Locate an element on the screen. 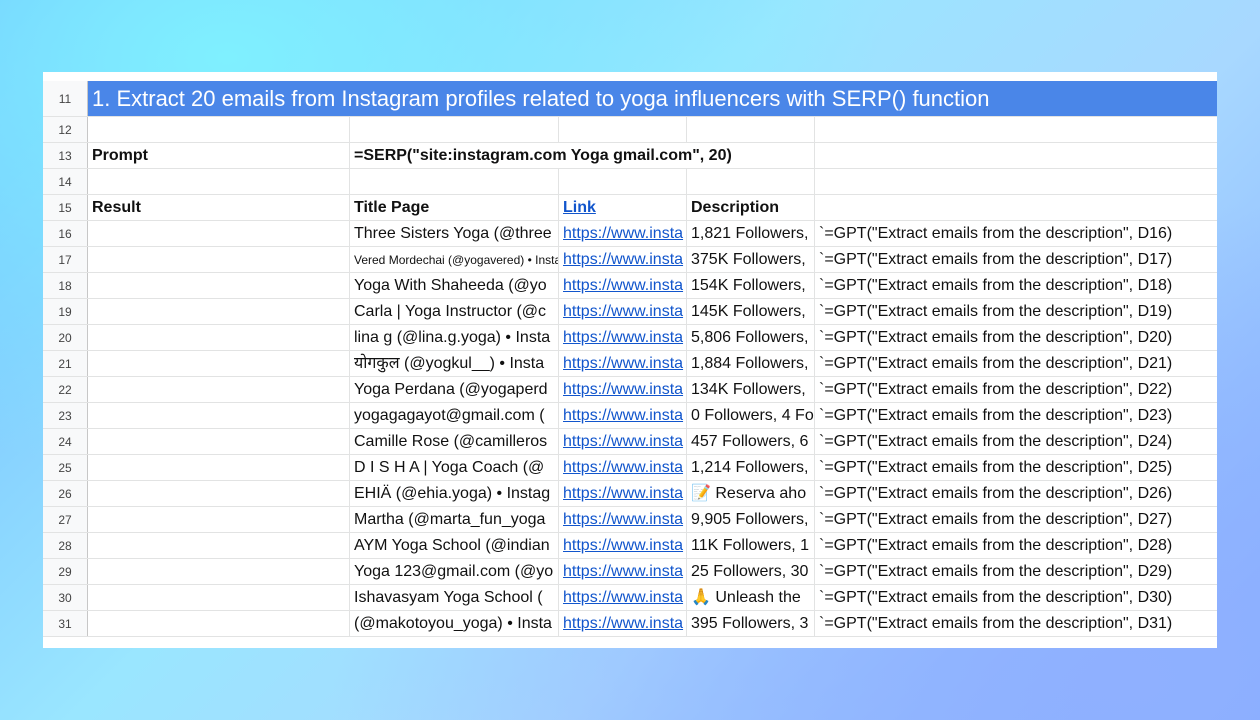 Image resolution: width=1260 pixels, height=720 pixels. row-number: 13 is located at coordinates (65, 155).